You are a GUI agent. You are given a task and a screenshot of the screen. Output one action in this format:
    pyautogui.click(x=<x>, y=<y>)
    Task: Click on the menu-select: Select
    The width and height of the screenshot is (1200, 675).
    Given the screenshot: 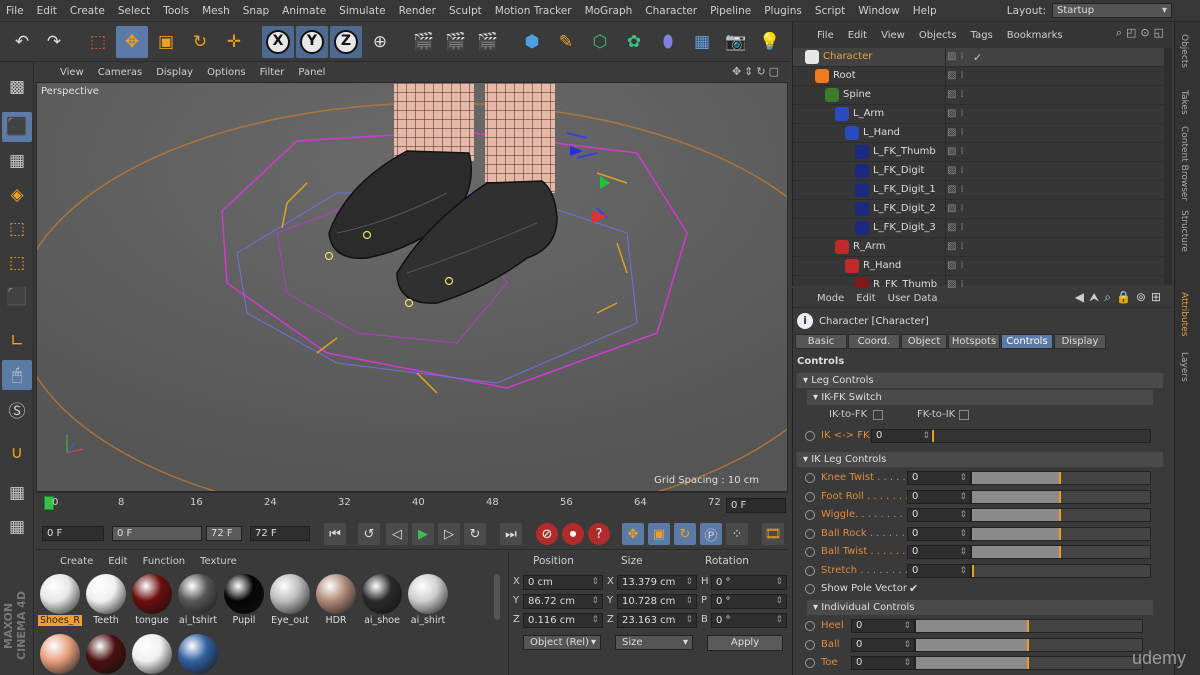 What is the action you would take?
    pyautogui.click(x=134, y=11)
    